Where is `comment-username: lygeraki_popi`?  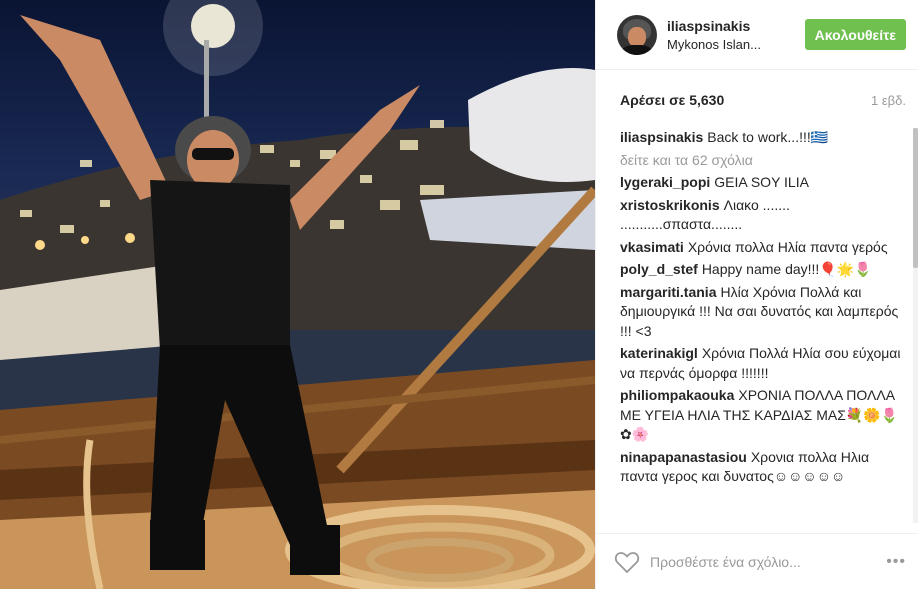 comment-username: lygeraki_popi is located at coordinates (665, 182).